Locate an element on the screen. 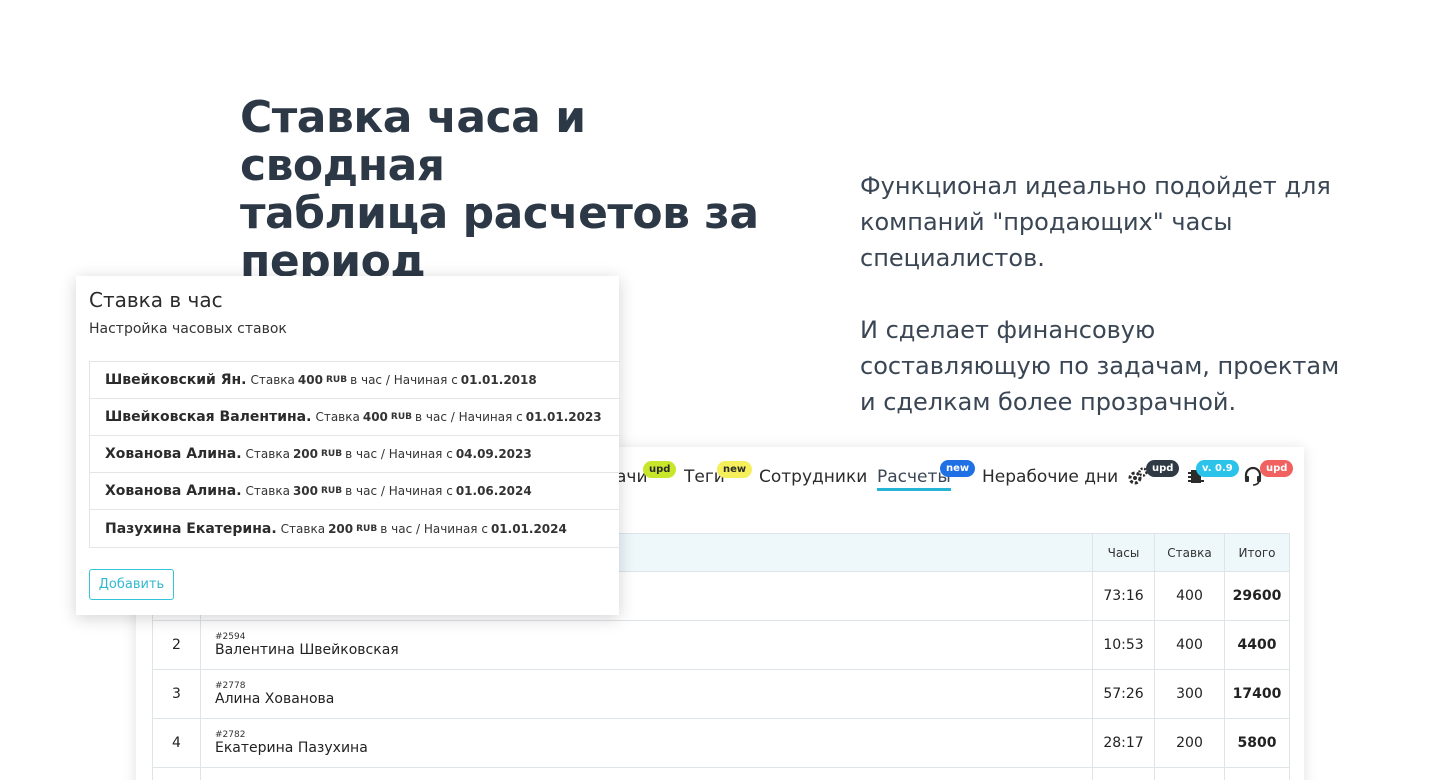 The width and height of the screenshot is (1440, 780). ticket-id: #2594 is located at coordinates (230, 637).